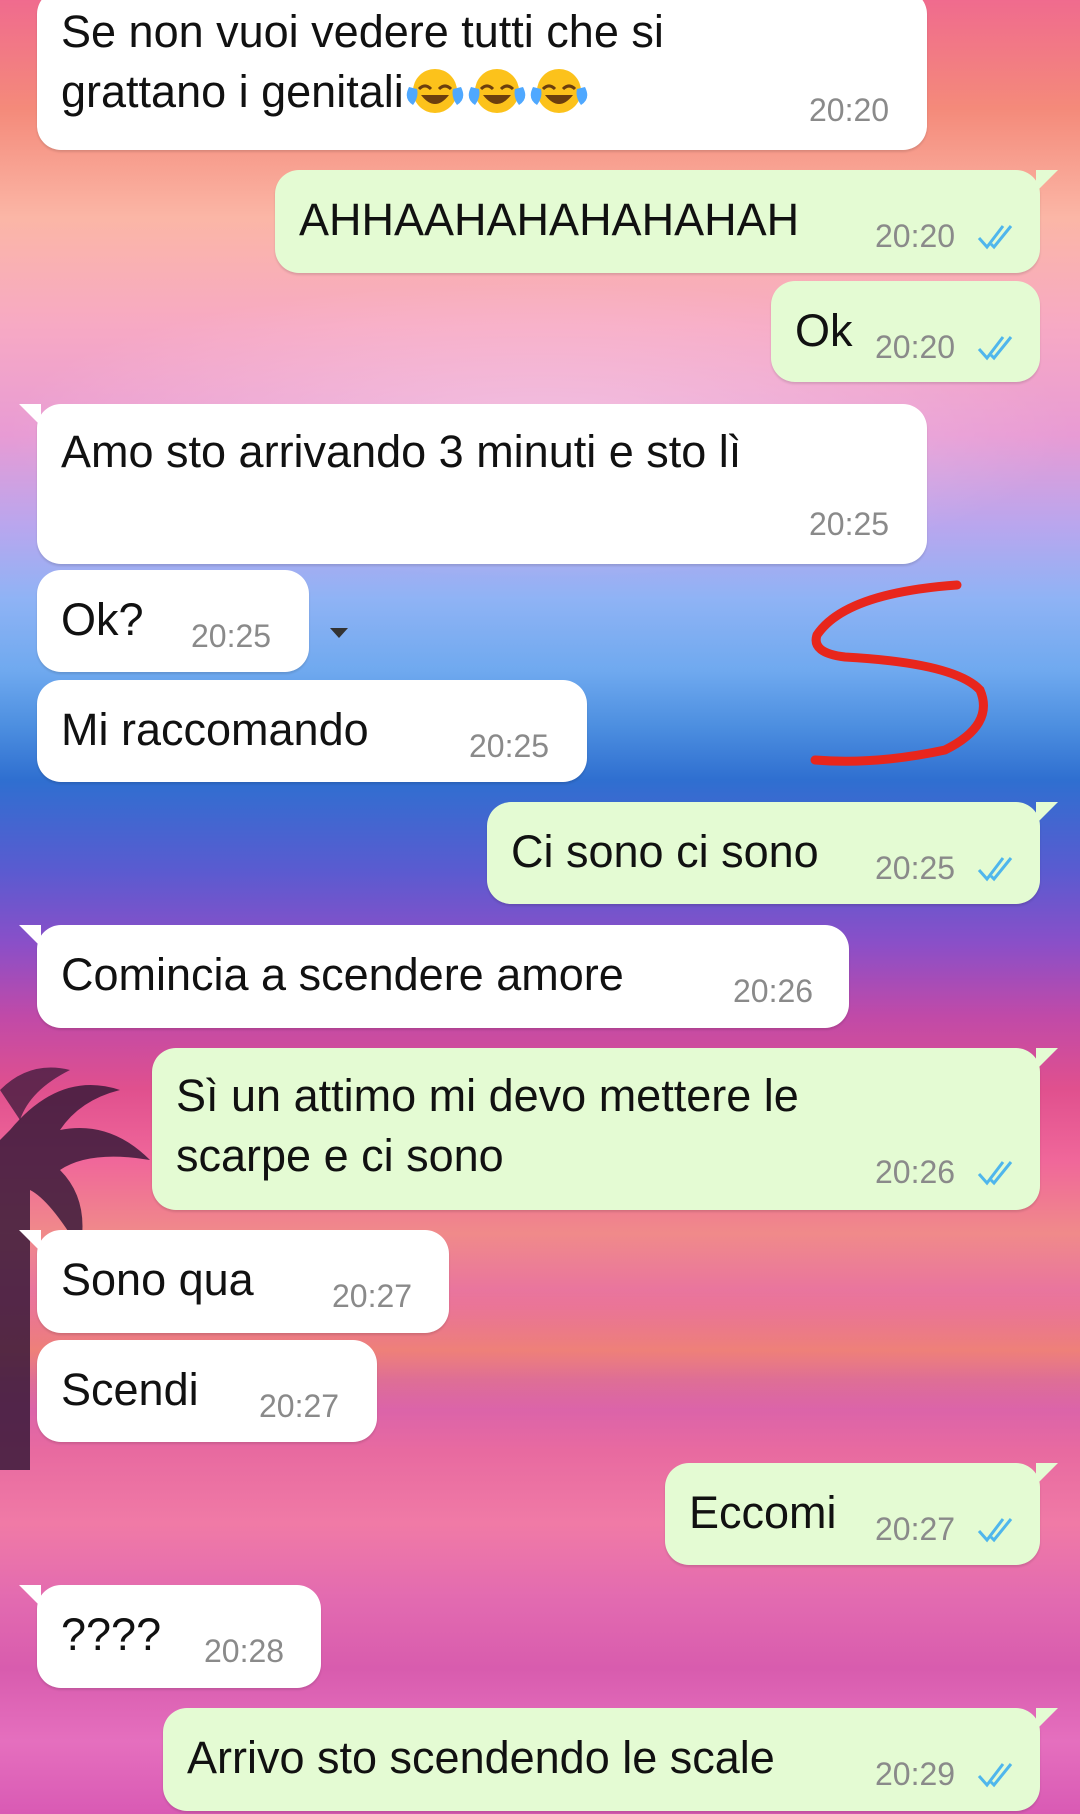 The height and width of the screenshot is (1814, 1080). What do you see at coordinates (170, 1636) in the screenshot?
I see `message-bubble-incoming: ???? 20:28` at bounding box center [170, 1636].